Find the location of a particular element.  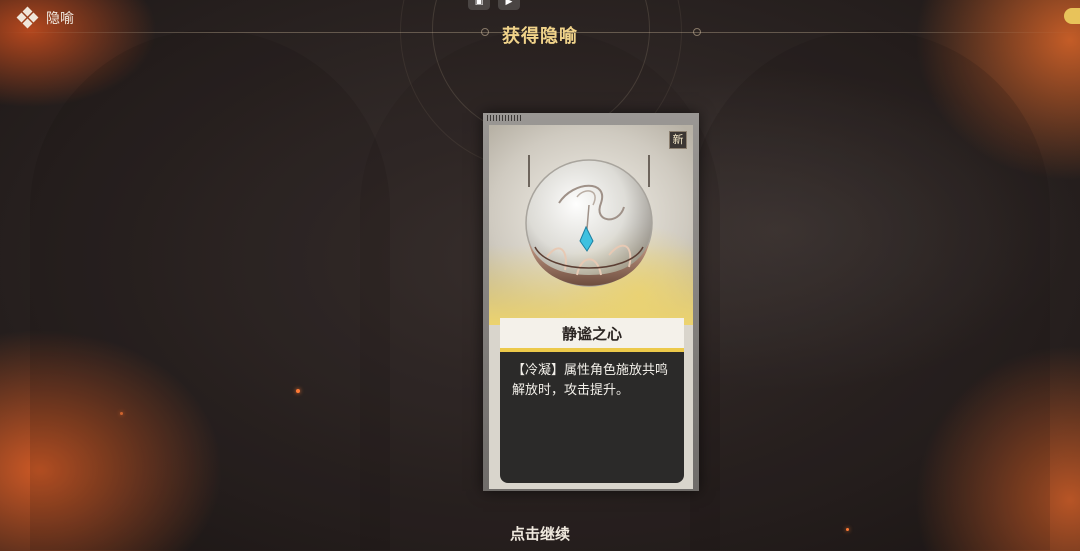

page-title: 获得隐喻 is located at coordinates (540, 36).